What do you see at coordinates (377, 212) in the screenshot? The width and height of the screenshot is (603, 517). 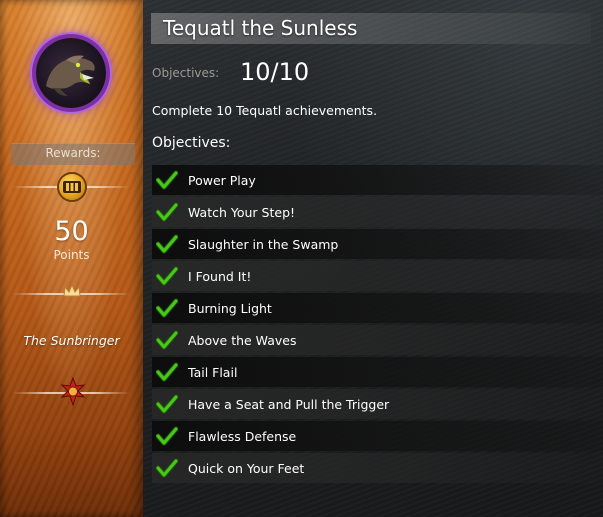 I see `objective-row: Watch Your Step!` at bounding box center [377, 212].